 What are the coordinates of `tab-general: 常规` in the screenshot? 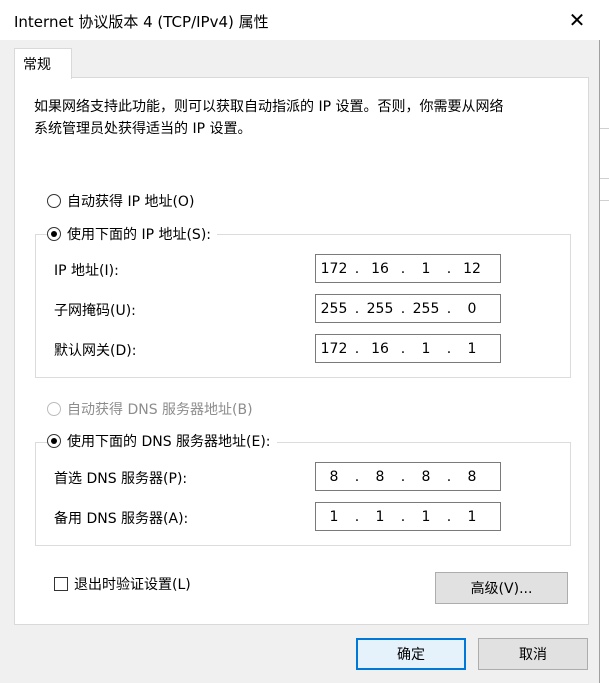 It's located at (43, 63).